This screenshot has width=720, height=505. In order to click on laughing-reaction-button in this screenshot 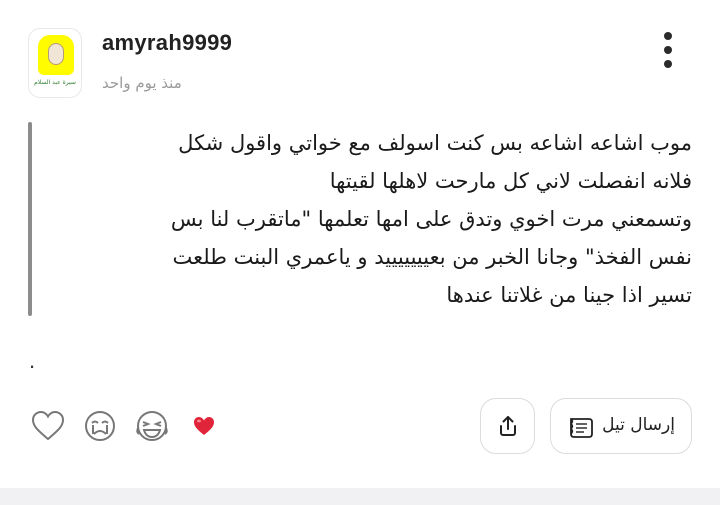, I will do `click(152, 426)`.